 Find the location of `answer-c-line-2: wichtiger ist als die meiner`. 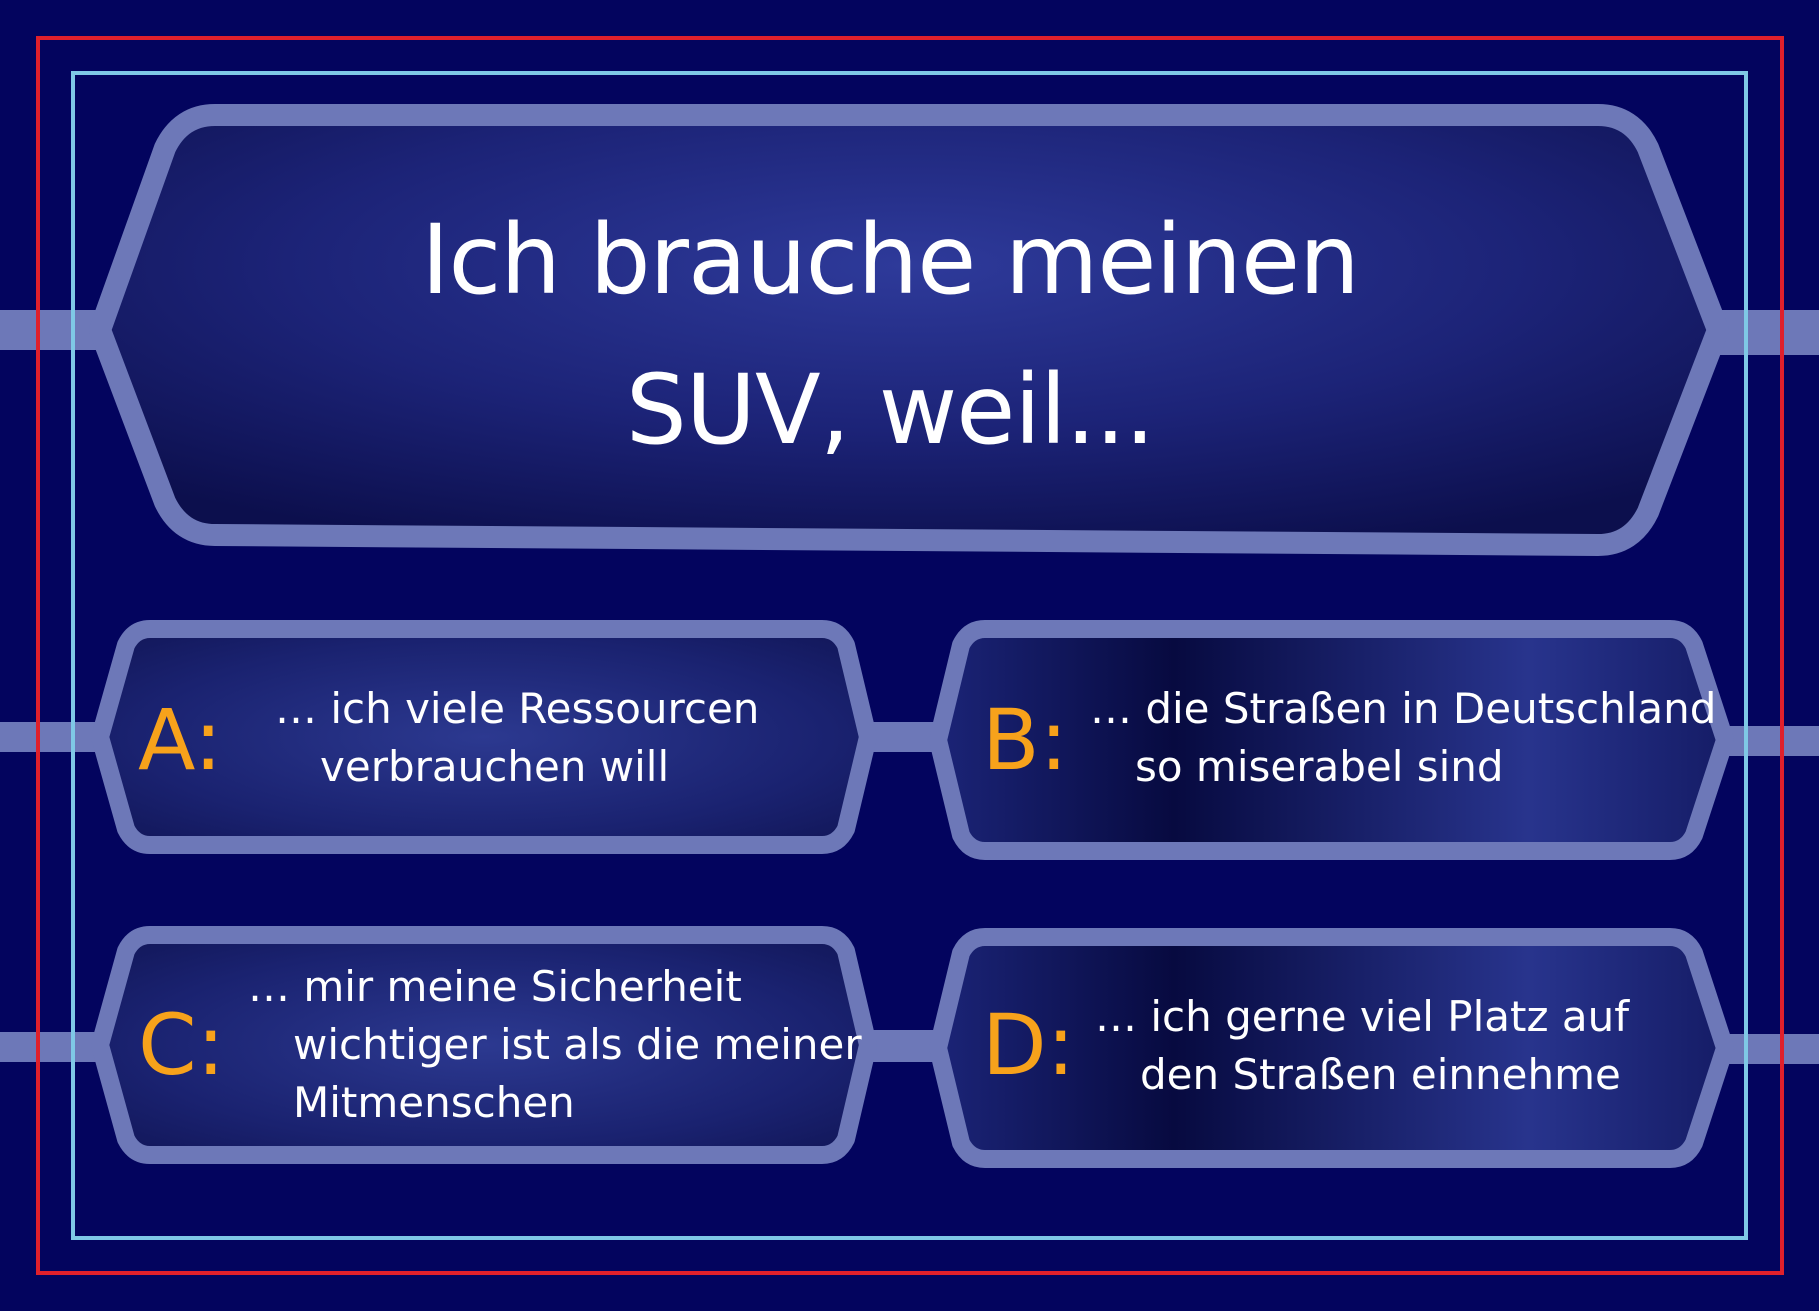

answer-c-line-2: wichtiger ist als die meiner is located at coordinates (577, 1044).